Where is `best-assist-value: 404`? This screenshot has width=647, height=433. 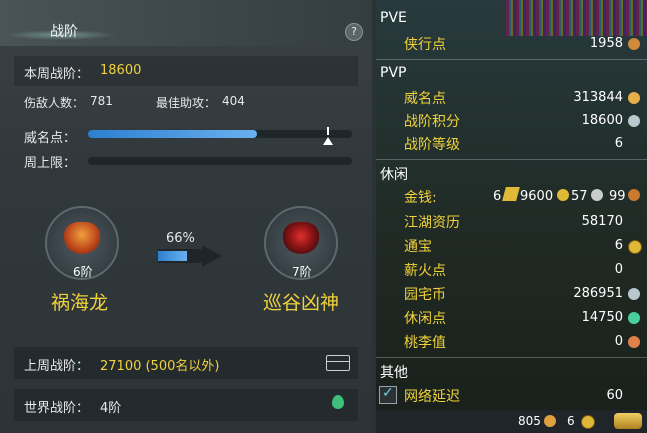
best-assist-value: 404 is located at coordinates (233, 101).